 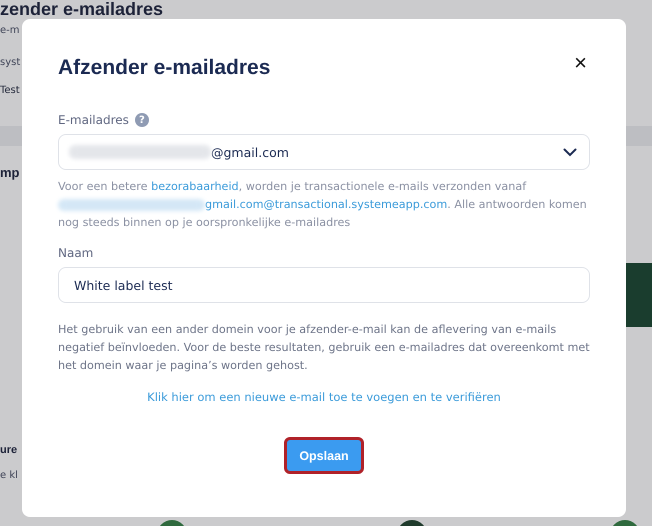 I want to click on add-email-link: Klik hier om een nieuwe e-mail toe te voegen en te verifiëren, so click(x=324, y=397).